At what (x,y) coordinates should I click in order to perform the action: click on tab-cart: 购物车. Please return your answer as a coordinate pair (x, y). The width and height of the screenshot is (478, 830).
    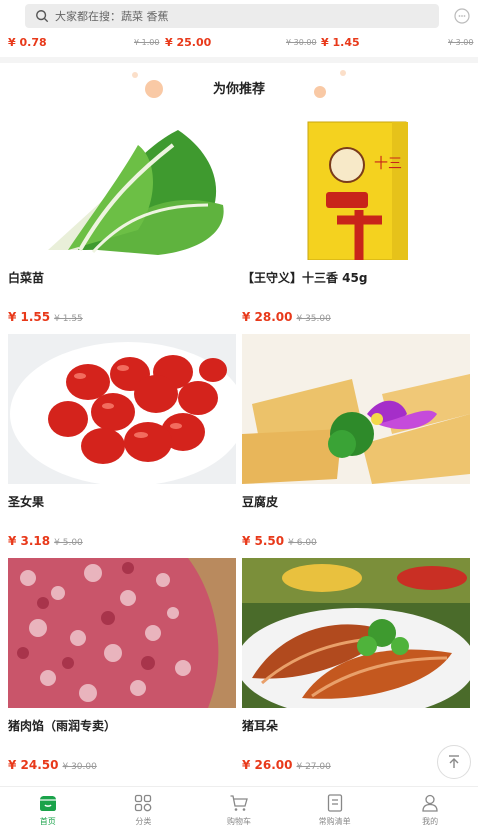
    Looking at the image, I should click on (239, 808).